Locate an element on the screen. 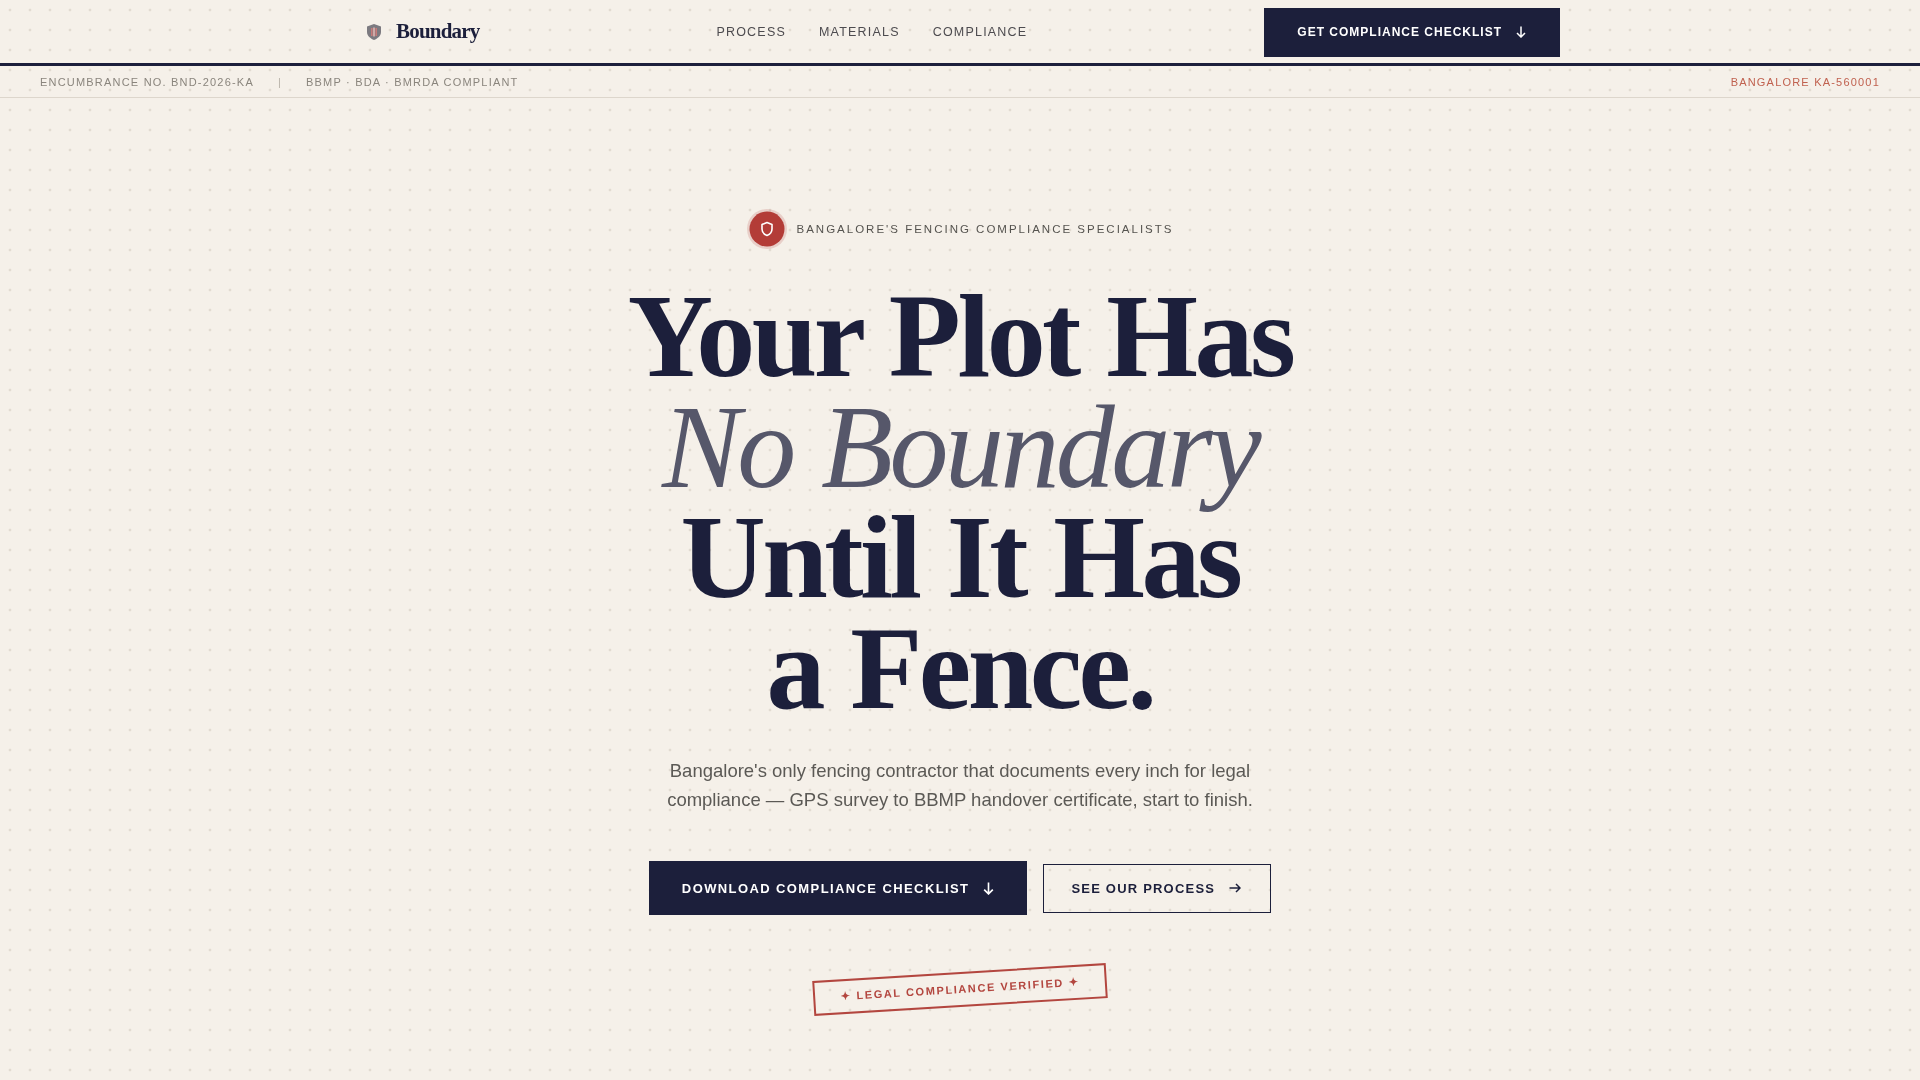 This screenshot has width=1920, height=1080. arrow-right-icon is located at coordinates (1235, 888).